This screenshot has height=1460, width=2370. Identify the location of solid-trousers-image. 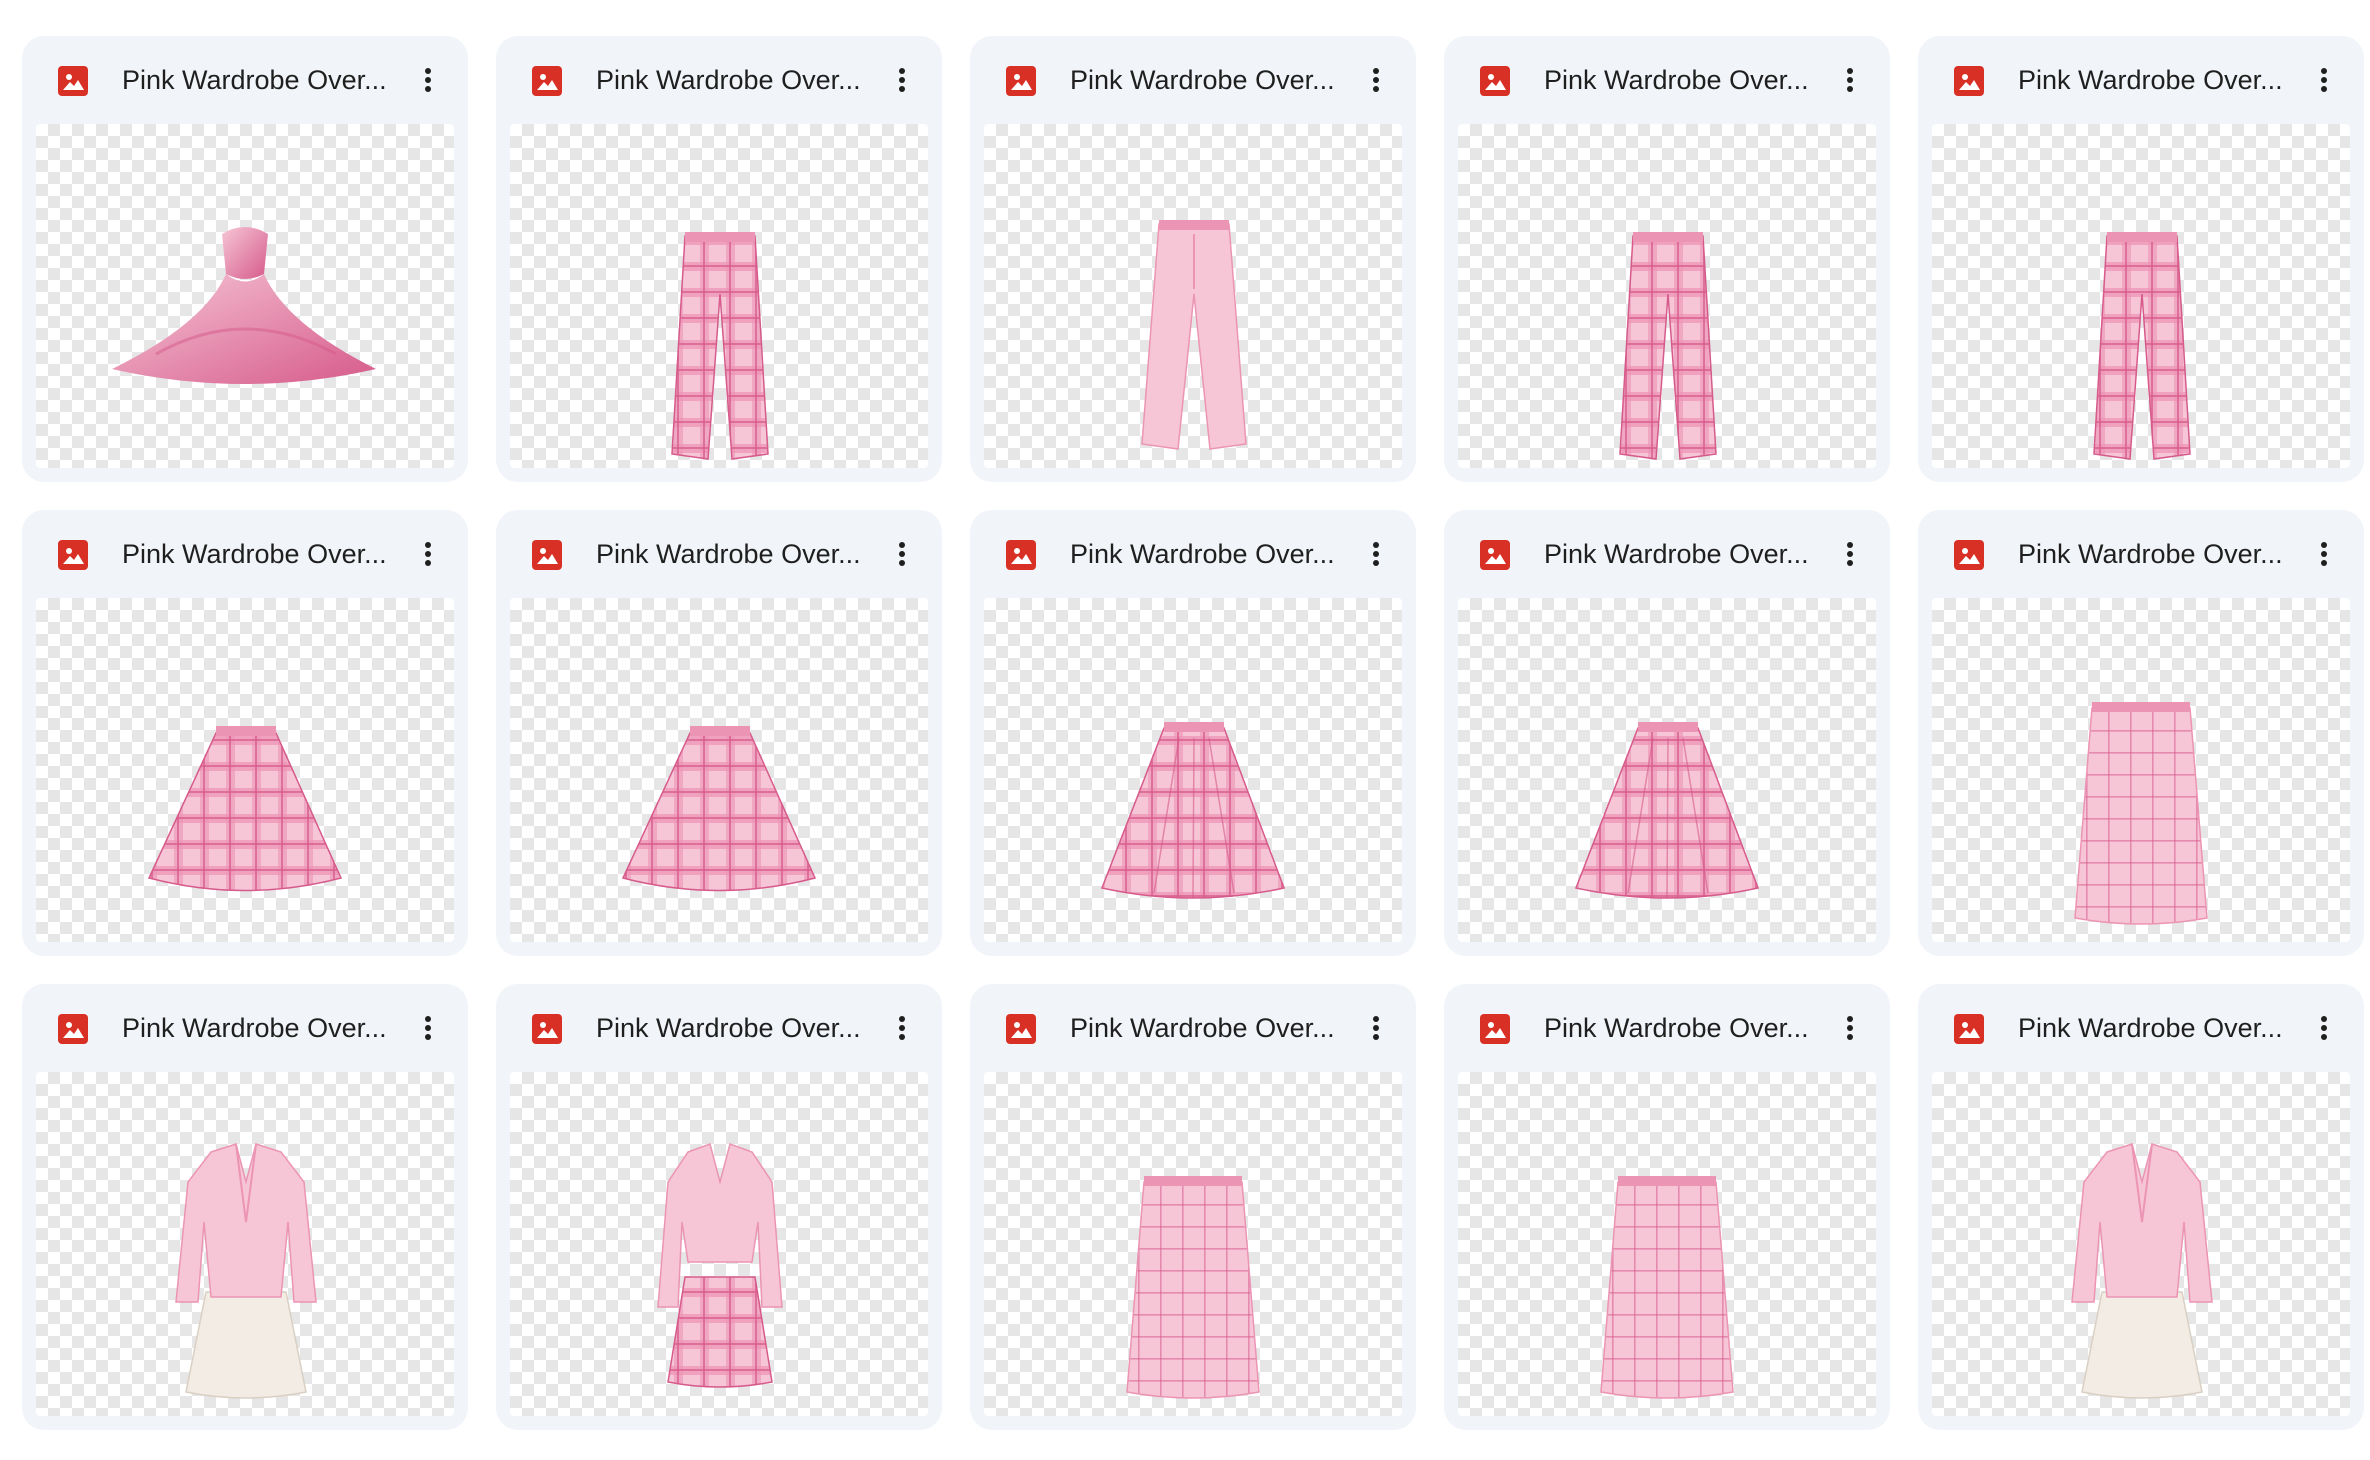
(1194, 335).